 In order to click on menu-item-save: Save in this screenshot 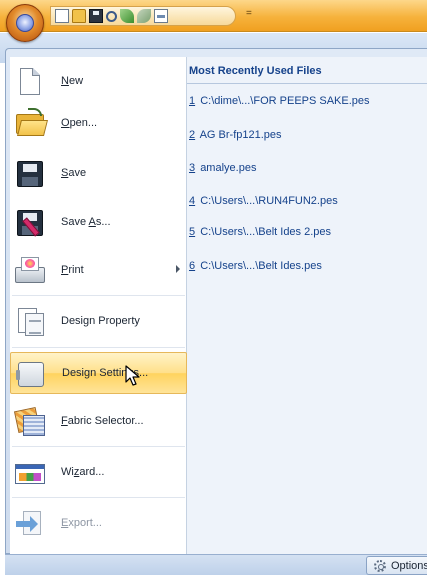, I will do `click(98, 174)`.